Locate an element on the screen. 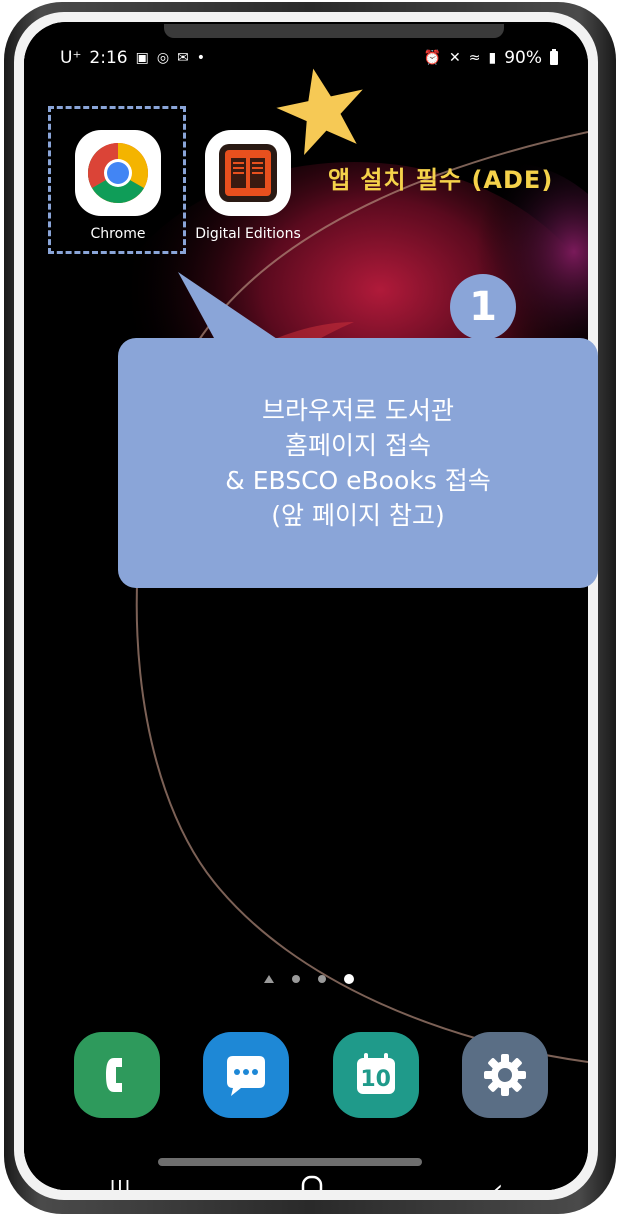  callout-line: 홈페이지 접속 is located at coordinates (358, 445).